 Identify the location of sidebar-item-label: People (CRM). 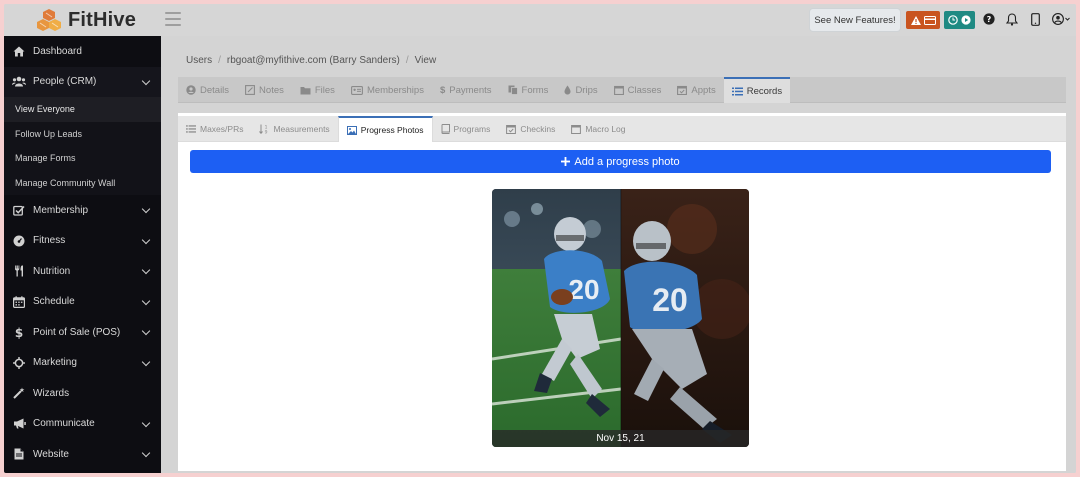
(65, 82).